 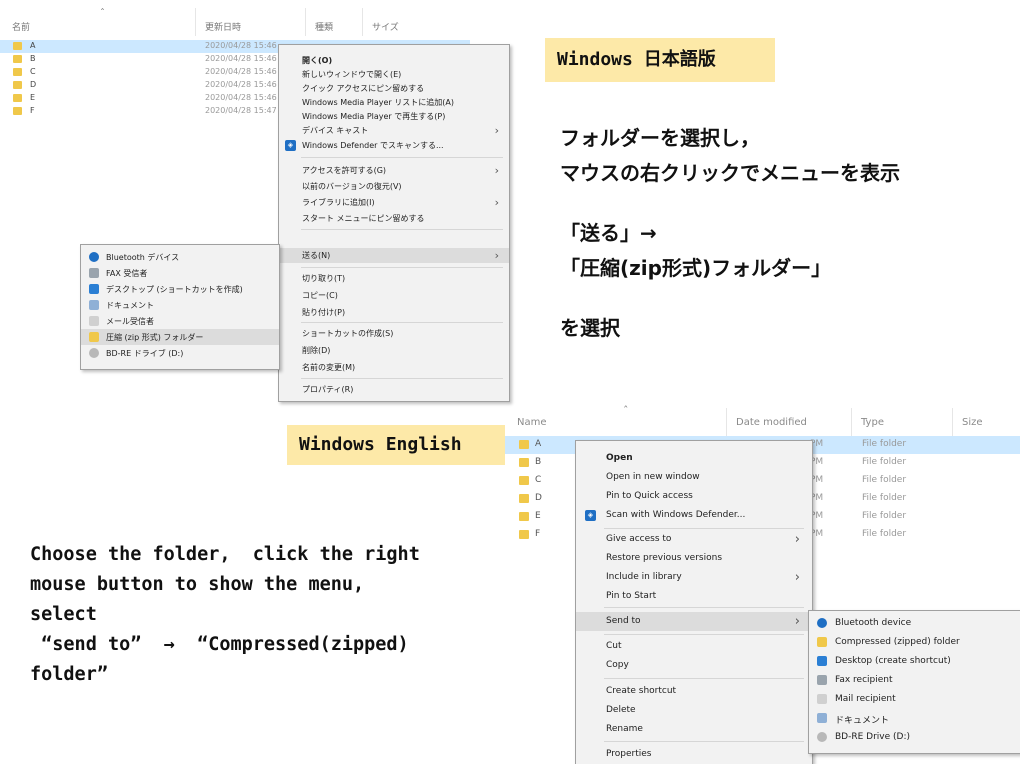 I want to click on menu-properties: Properties, so click(x=694, y=754).